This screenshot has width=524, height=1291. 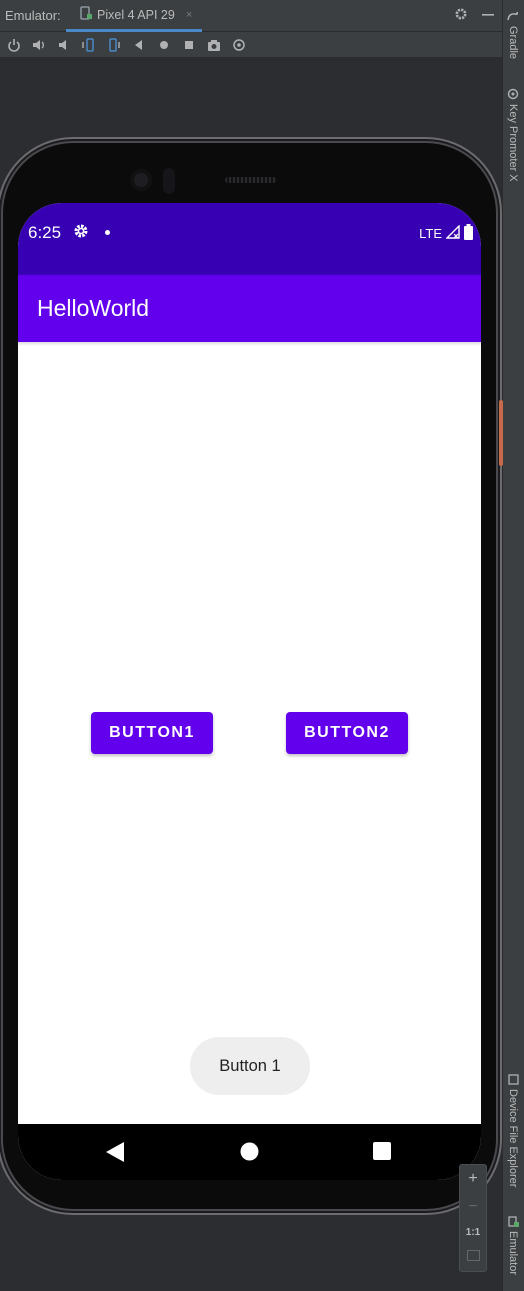 I want to click on volume-up-icon, so click(x=39, y=45).